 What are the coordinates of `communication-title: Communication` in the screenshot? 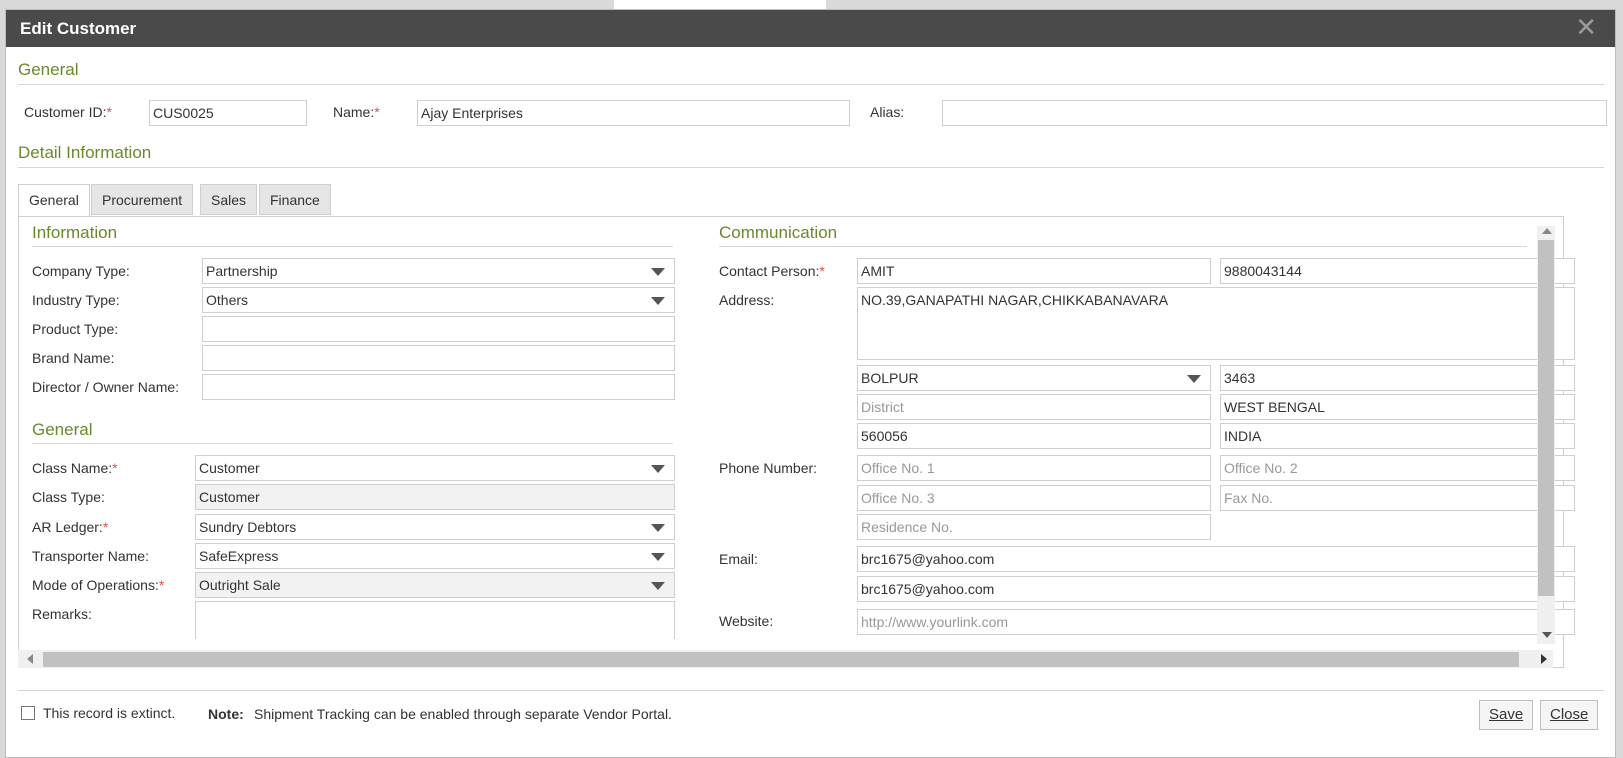 It's located at (778, 232).